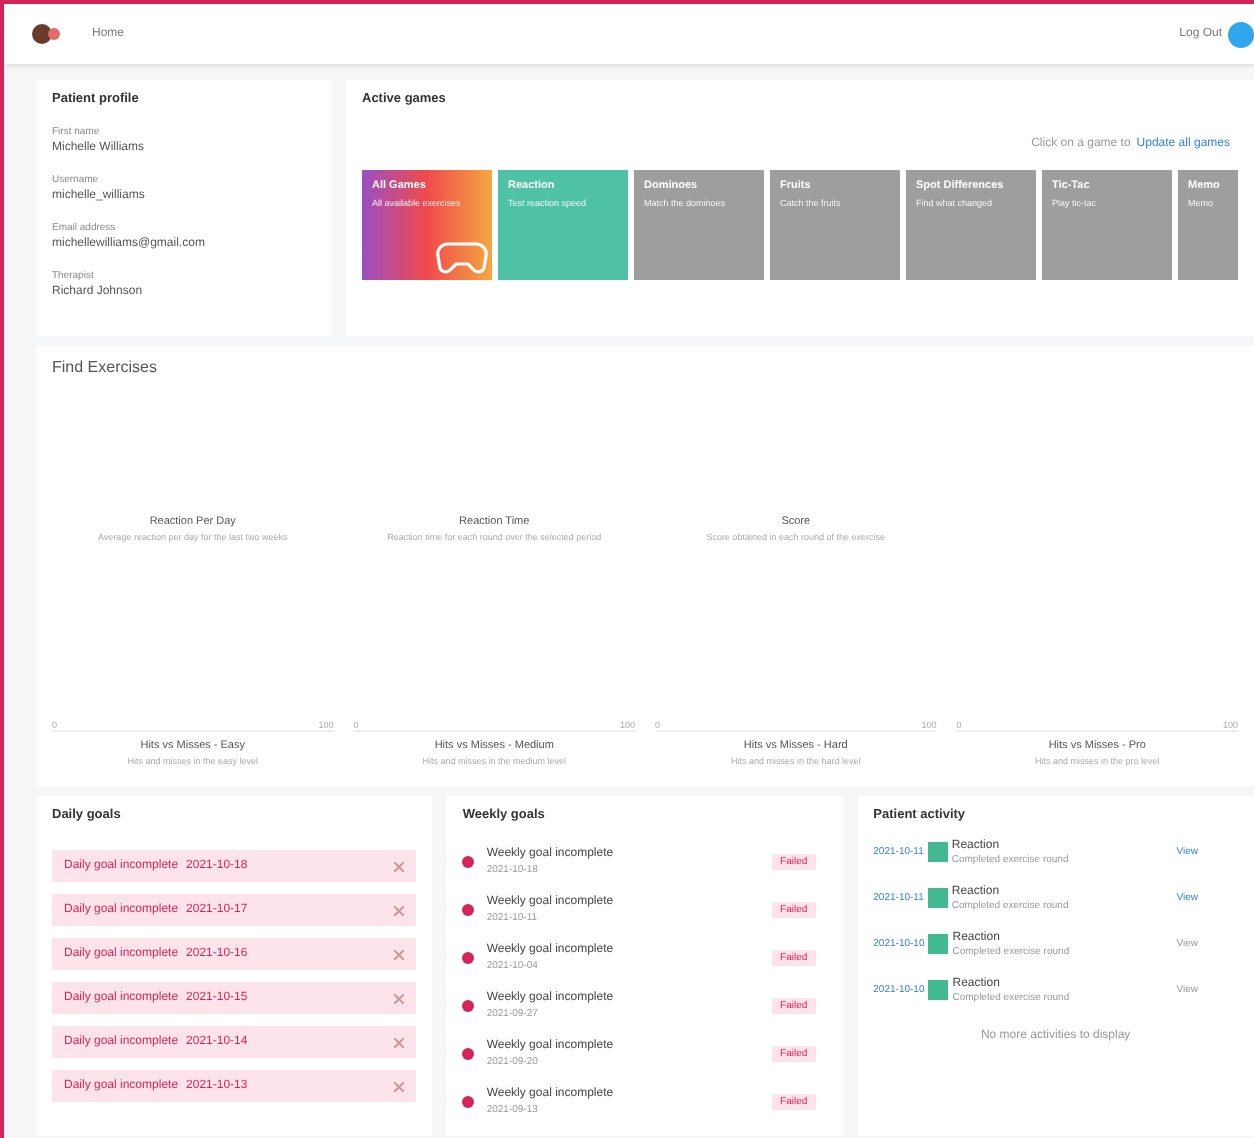  What do you see at coordinates (46, 34) in the screenshot?
I see `logo-icon` at bounding box center [46, 34].